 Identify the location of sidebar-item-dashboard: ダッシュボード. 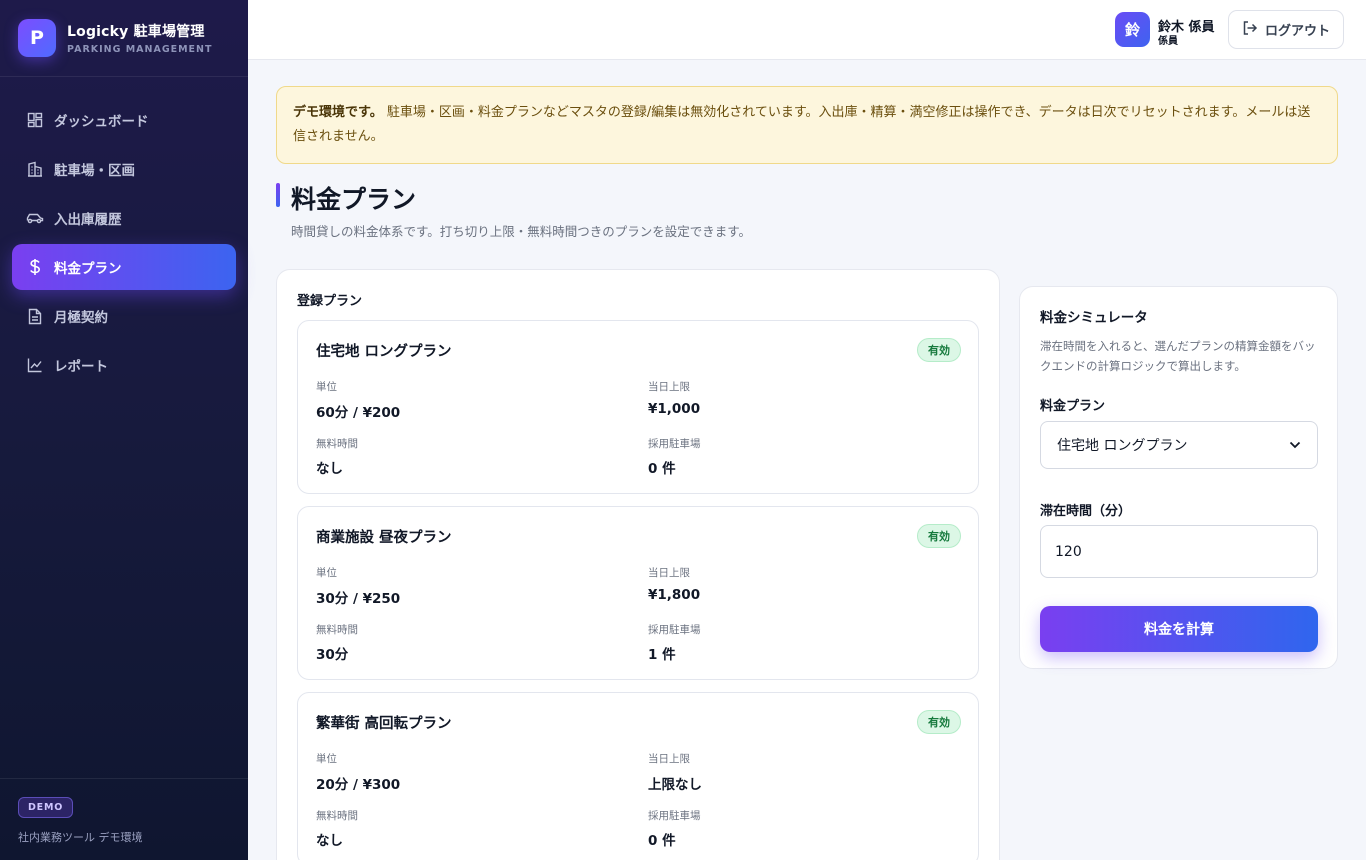
(124, 120).